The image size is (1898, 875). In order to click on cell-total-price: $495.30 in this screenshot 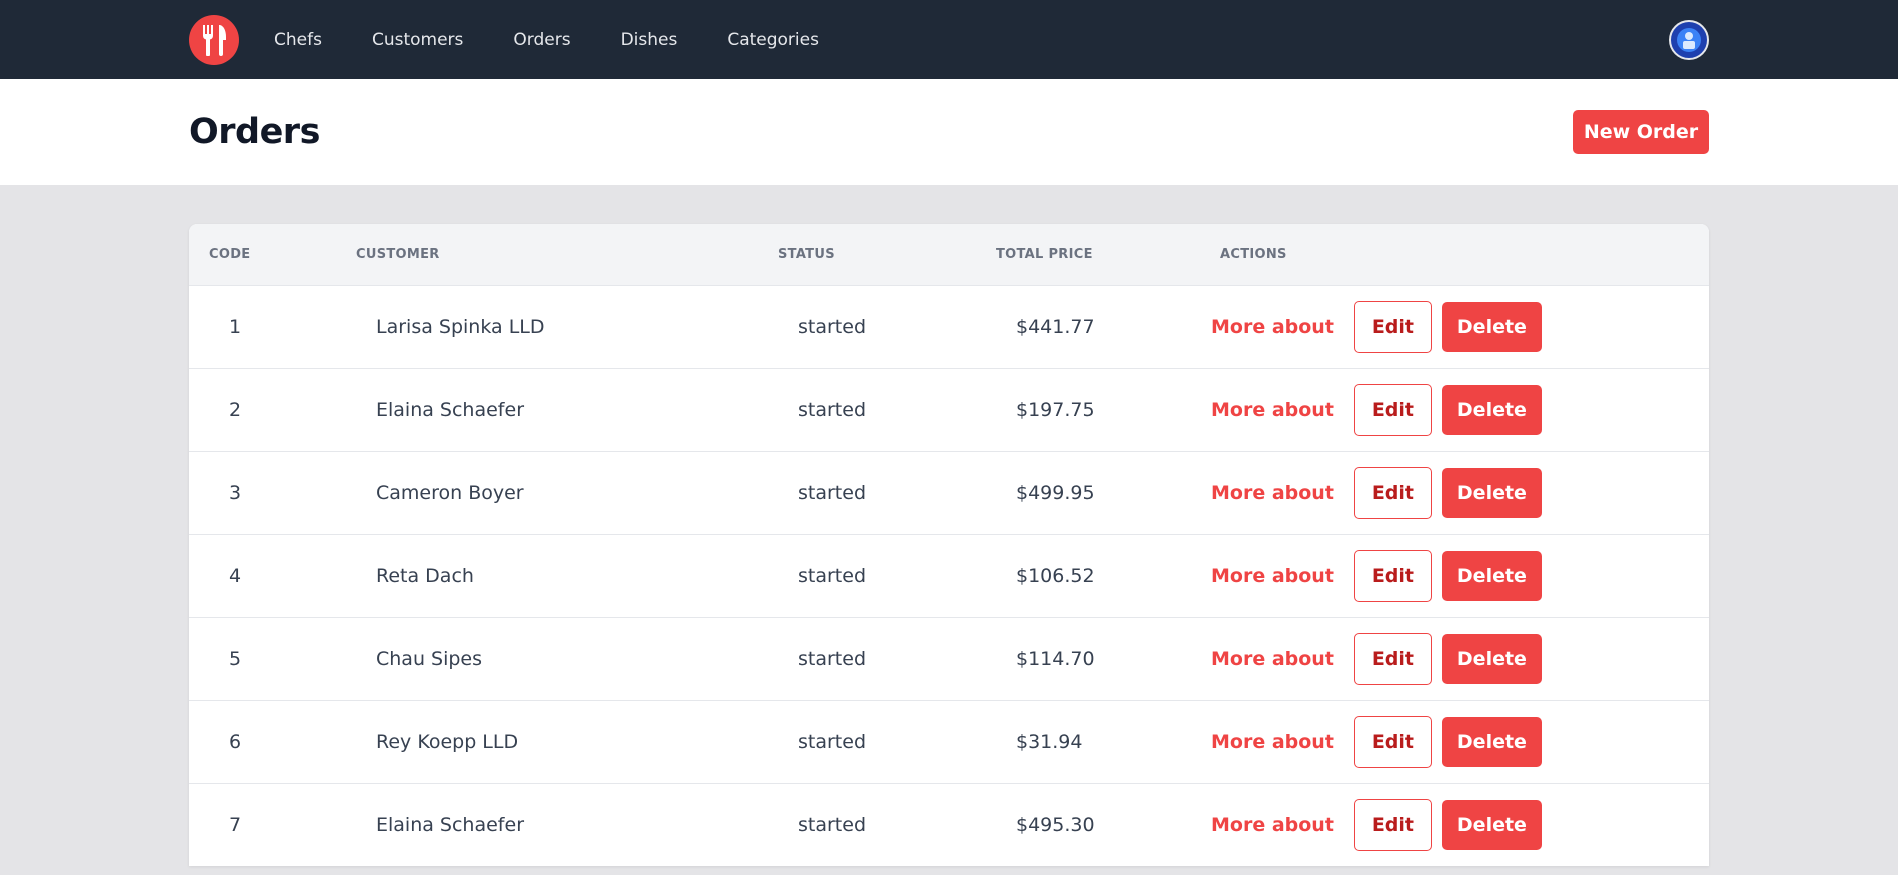, I will do `click(1055, 824)`.